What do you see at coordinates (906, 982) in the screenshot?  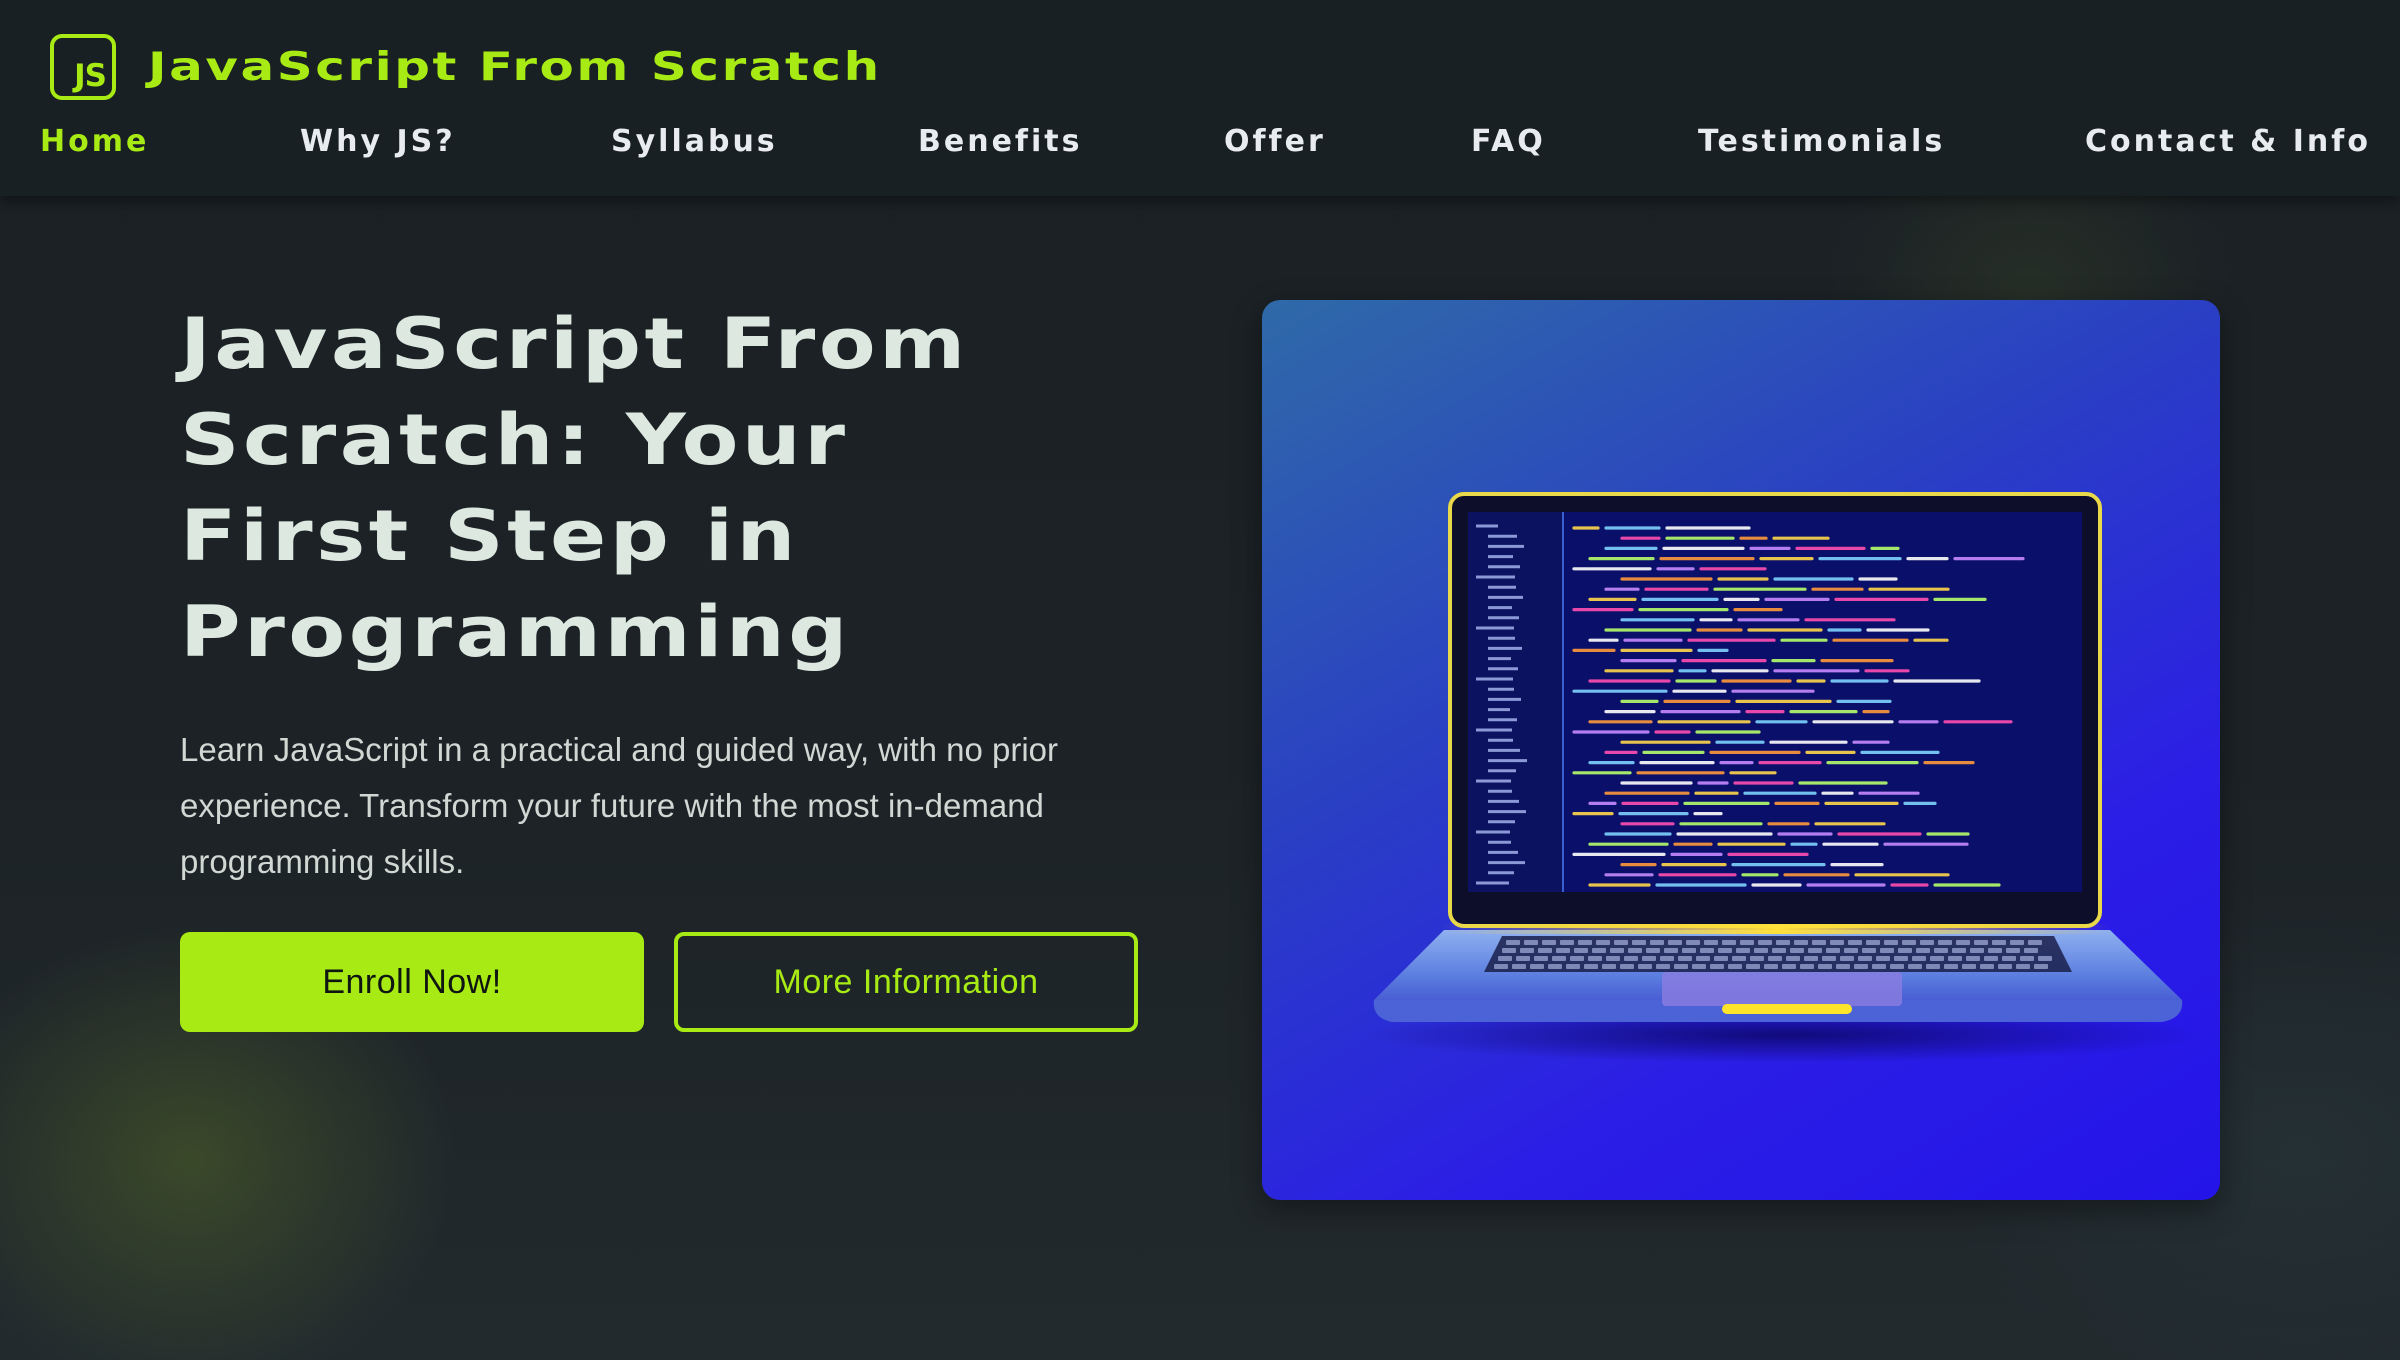 I see `more-information-button: More Information` at bounding box center [906, 982].